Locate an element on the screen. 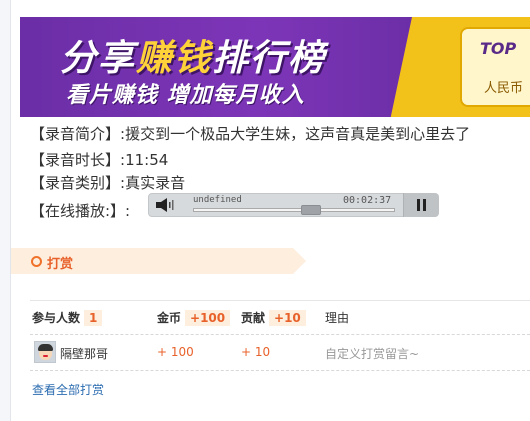  category-value: 真实录音 is located at coordinates (155, 183).